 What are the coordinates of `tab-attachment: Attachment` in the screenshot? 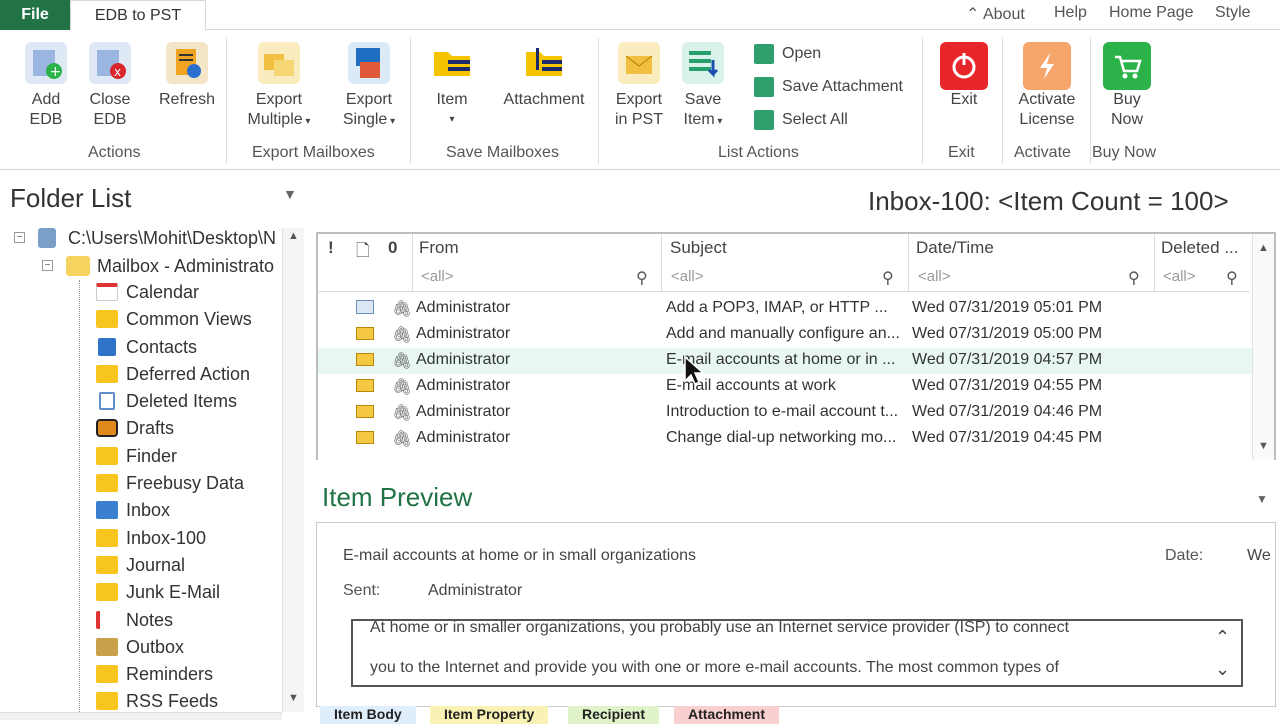 It's located at (727, 715).